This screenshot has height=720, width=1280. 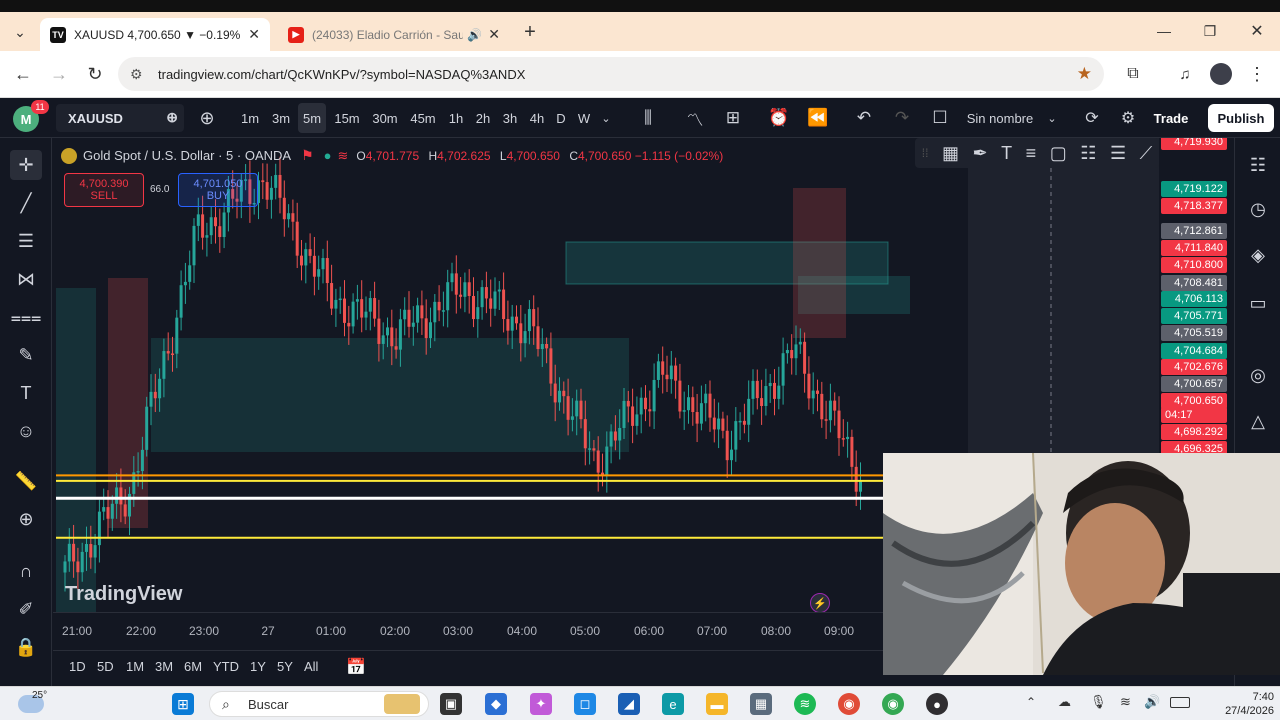 I want to click on brush-icon: ✎, so click(x=26, y=355).